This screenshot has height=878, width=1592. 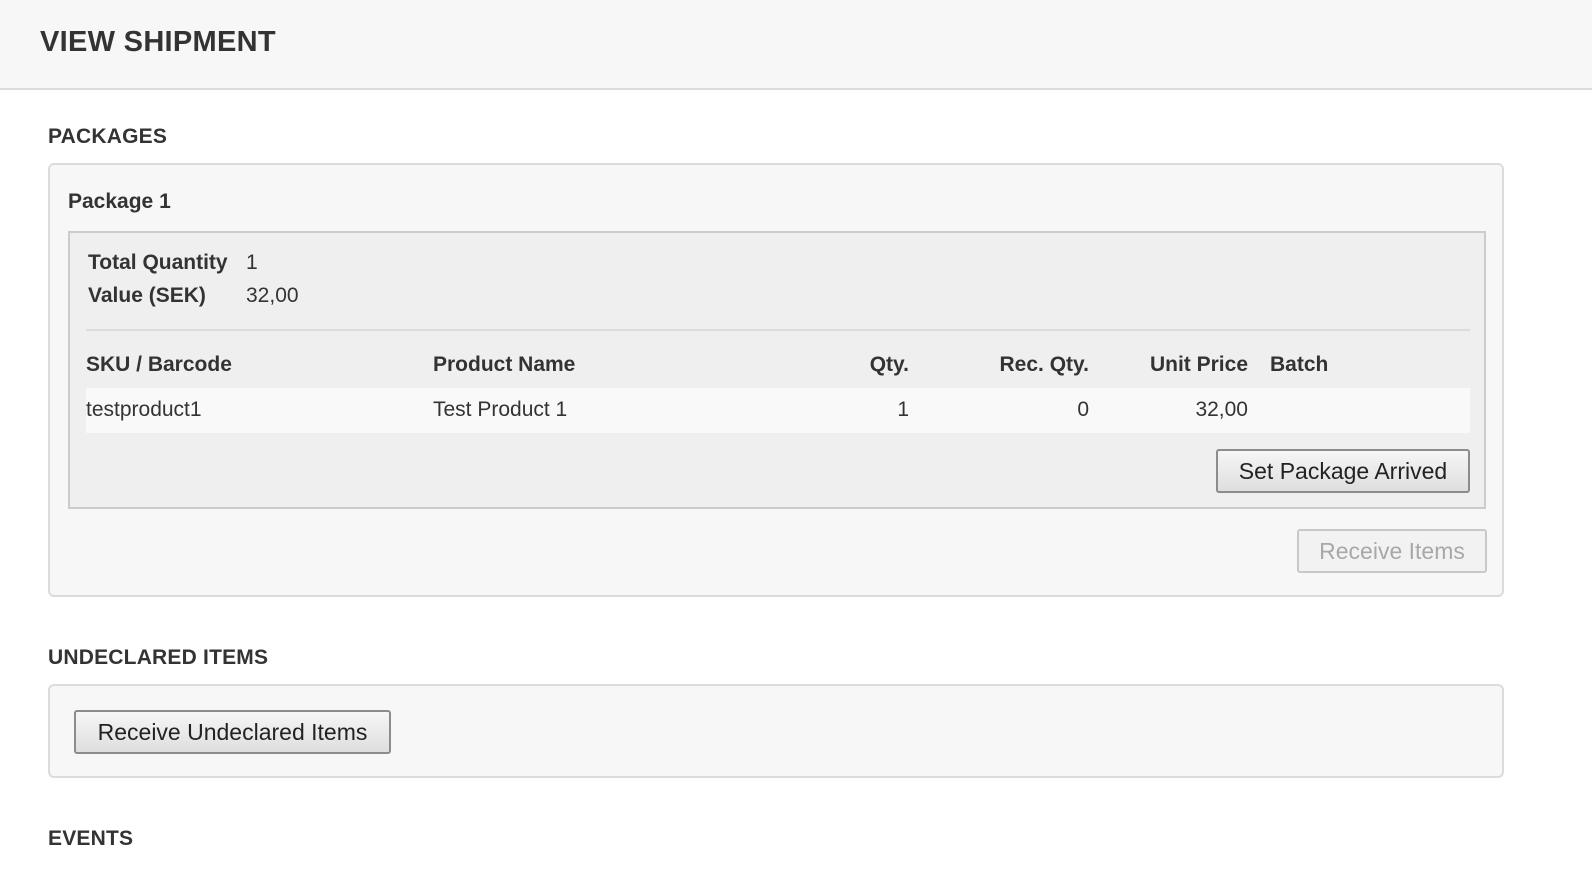 I want to click on header-qty: Qty., so click(x=889, y=364).